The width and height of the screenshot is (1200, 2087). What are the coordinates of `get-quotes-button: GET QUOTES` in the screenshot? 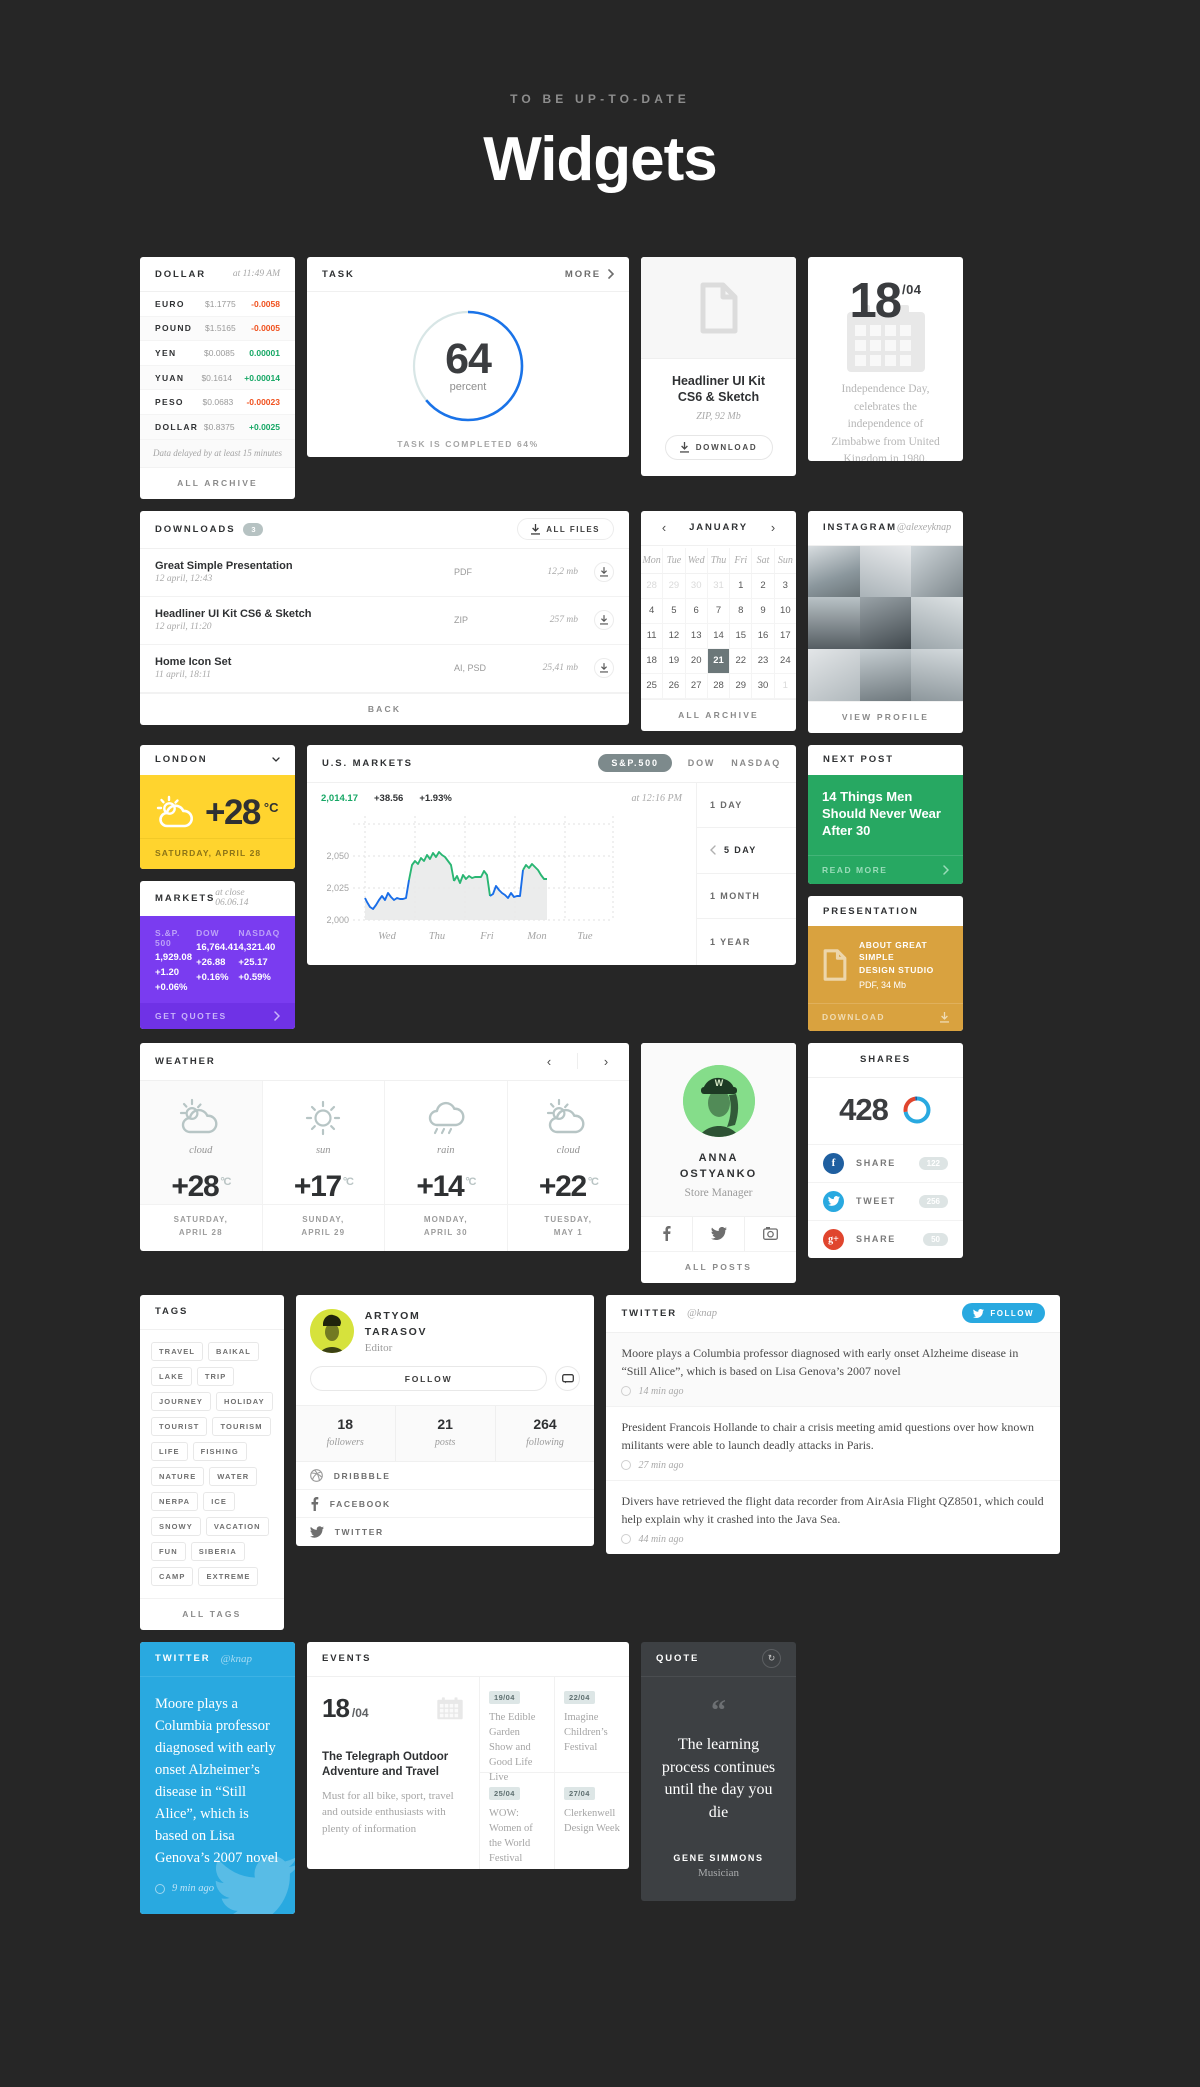 It's located at (217, 1015).